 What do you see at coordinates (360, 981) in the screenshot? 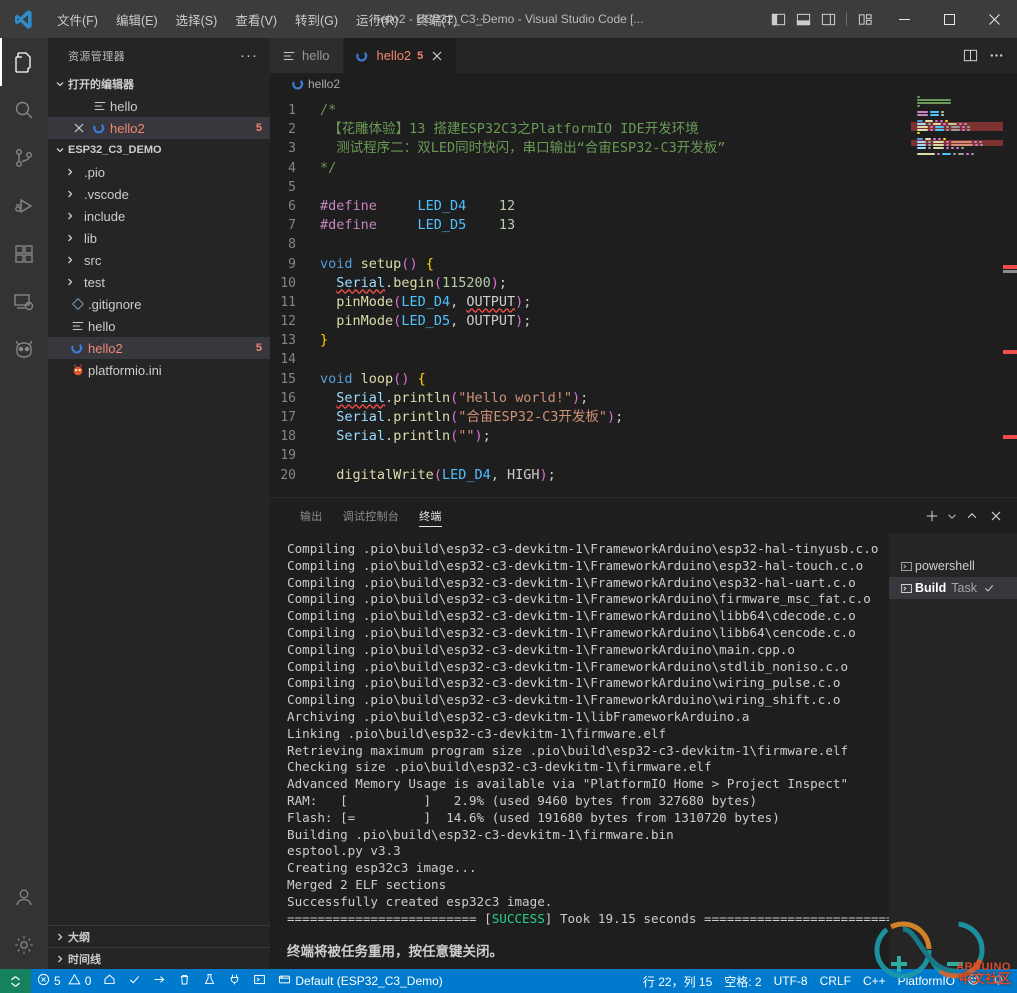
I see `status-pio-project-env: Default (ESP32_C3_Demo)` at bounding box center [360, 981].